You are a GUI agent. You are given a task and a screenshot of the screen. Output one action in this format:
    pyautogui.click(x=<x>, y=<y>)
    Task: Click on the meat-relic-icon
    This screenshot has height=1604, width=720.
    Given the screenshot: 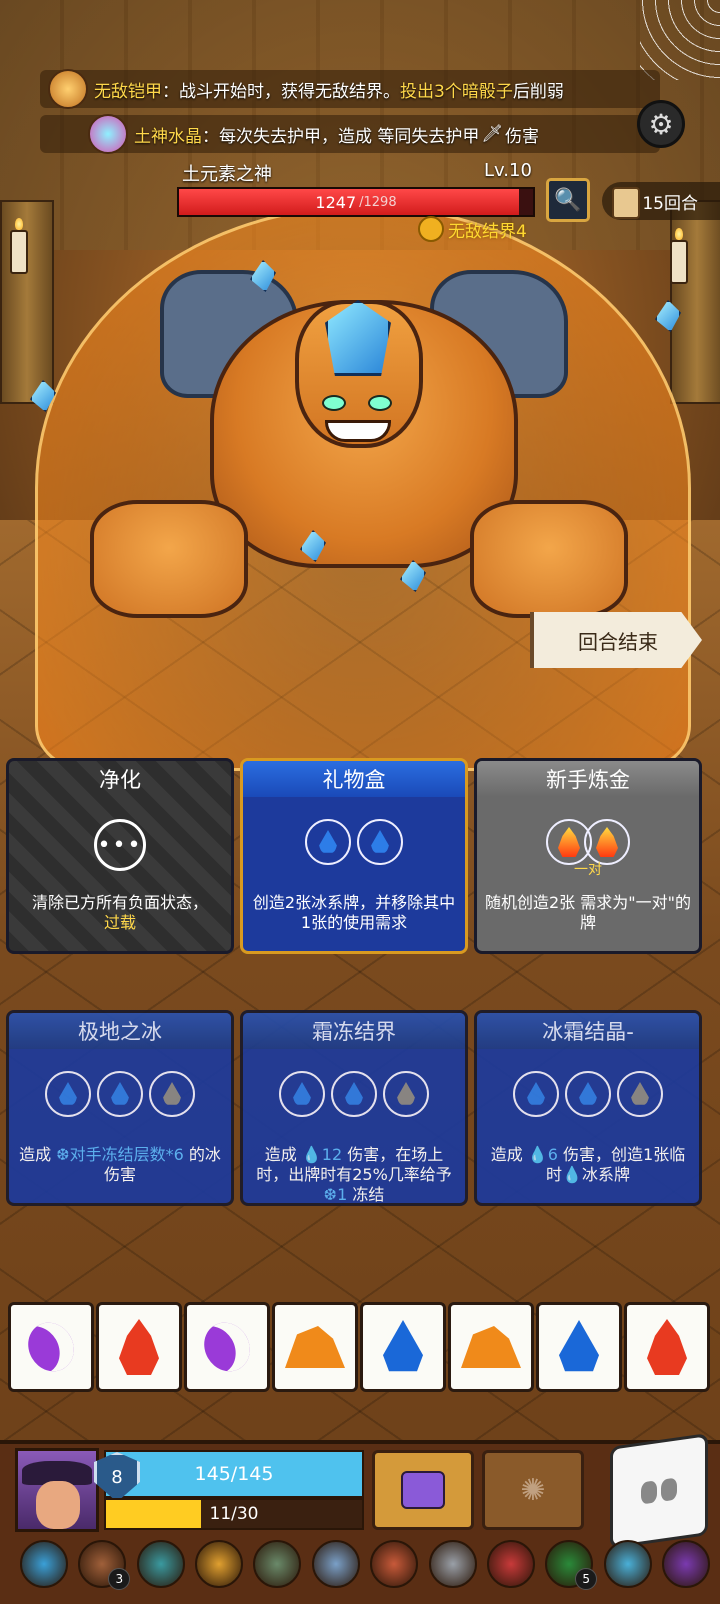 What is the action you would take?
    pyautogui.click(x=394, y=1564)
    